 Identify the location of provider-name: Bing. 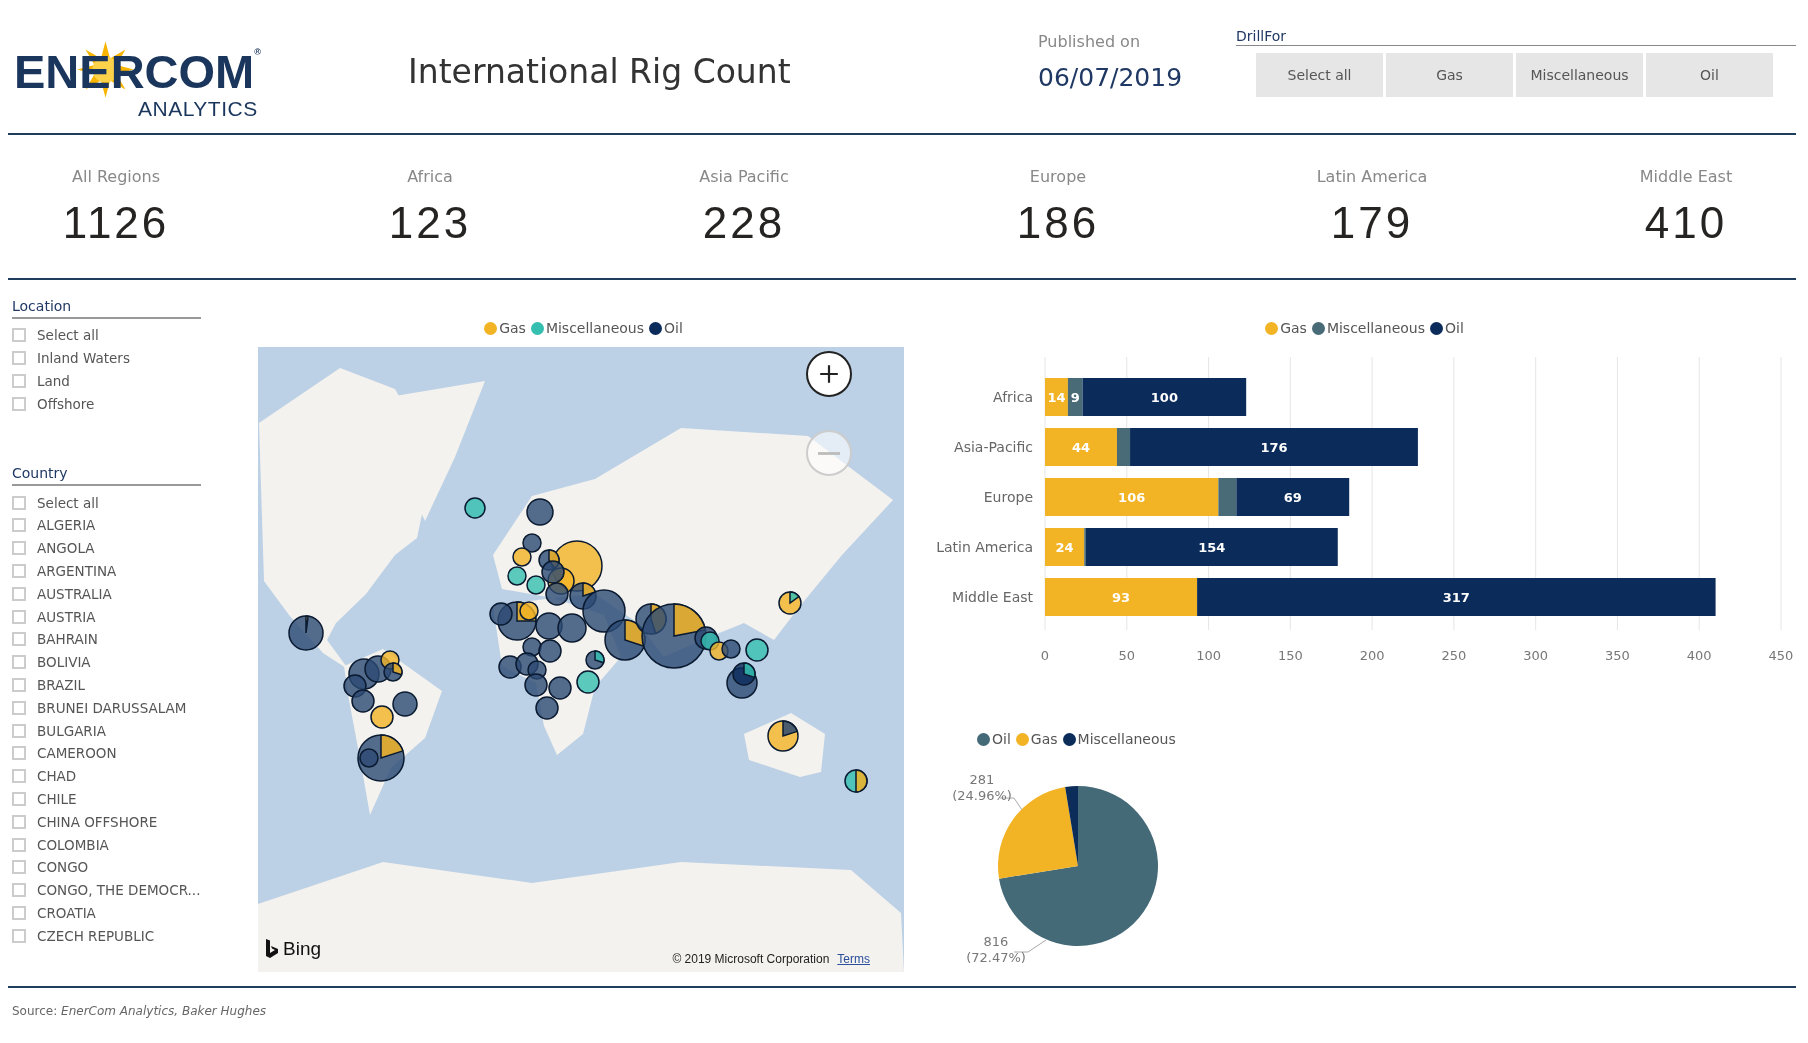
(302, 949).